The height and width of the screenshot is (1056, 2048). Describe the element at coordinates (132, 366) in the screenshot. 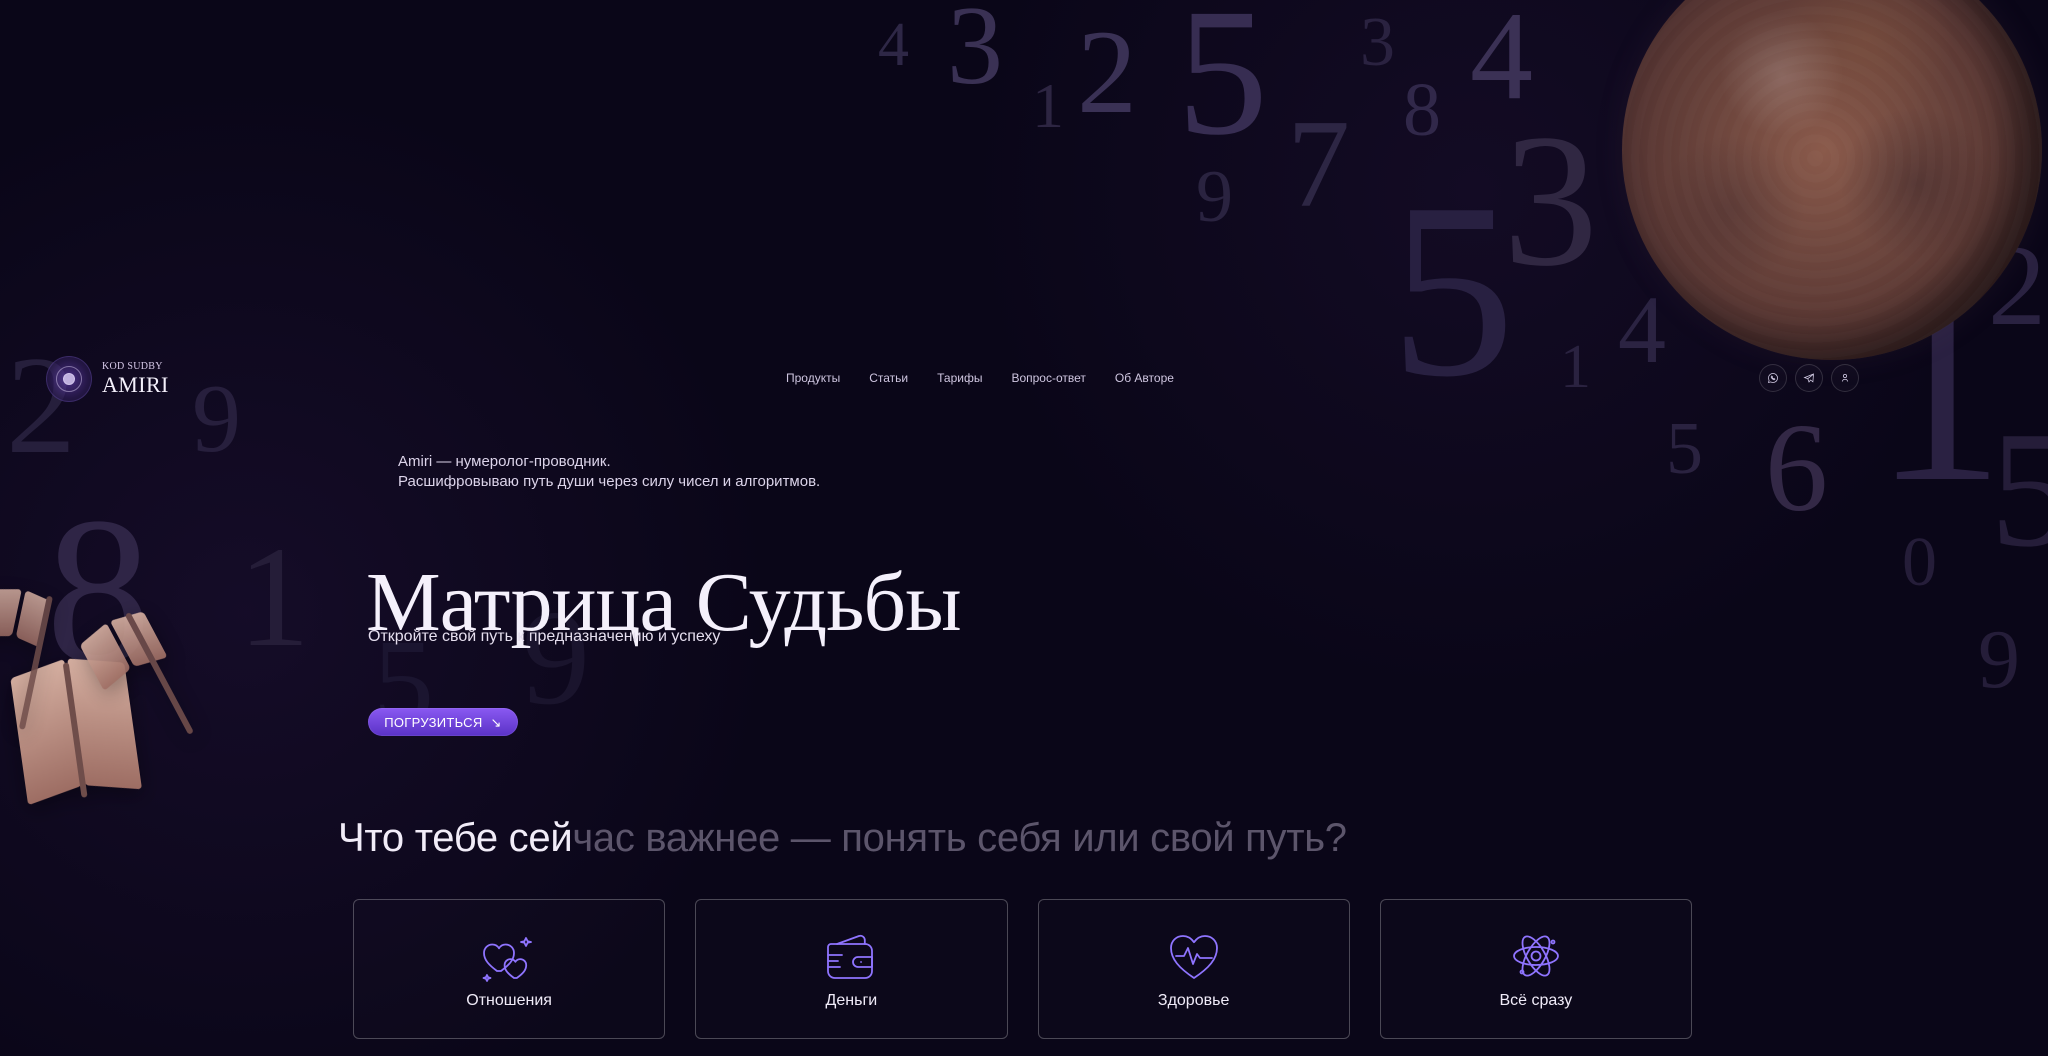

I see `brand-small-label: KOD SUDBY` at that location.